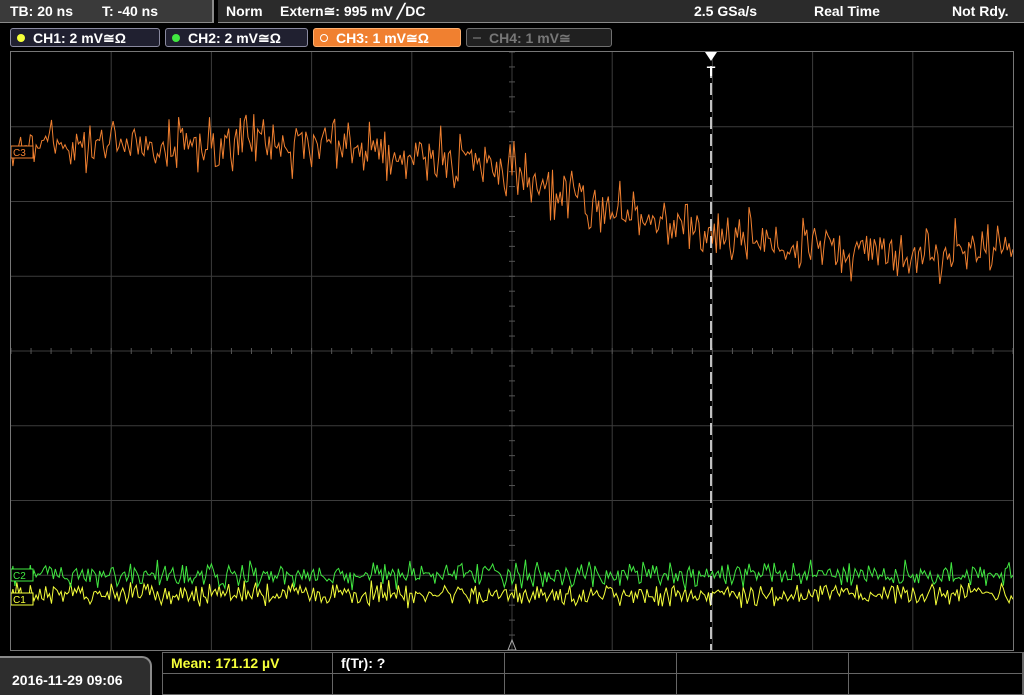 The image size is (1024, 695). What do you see at coordinates (67, 680) in the screenshot?
I see `datetime-label: 2016-11-29 09:06` at bounding box center [67, 680].